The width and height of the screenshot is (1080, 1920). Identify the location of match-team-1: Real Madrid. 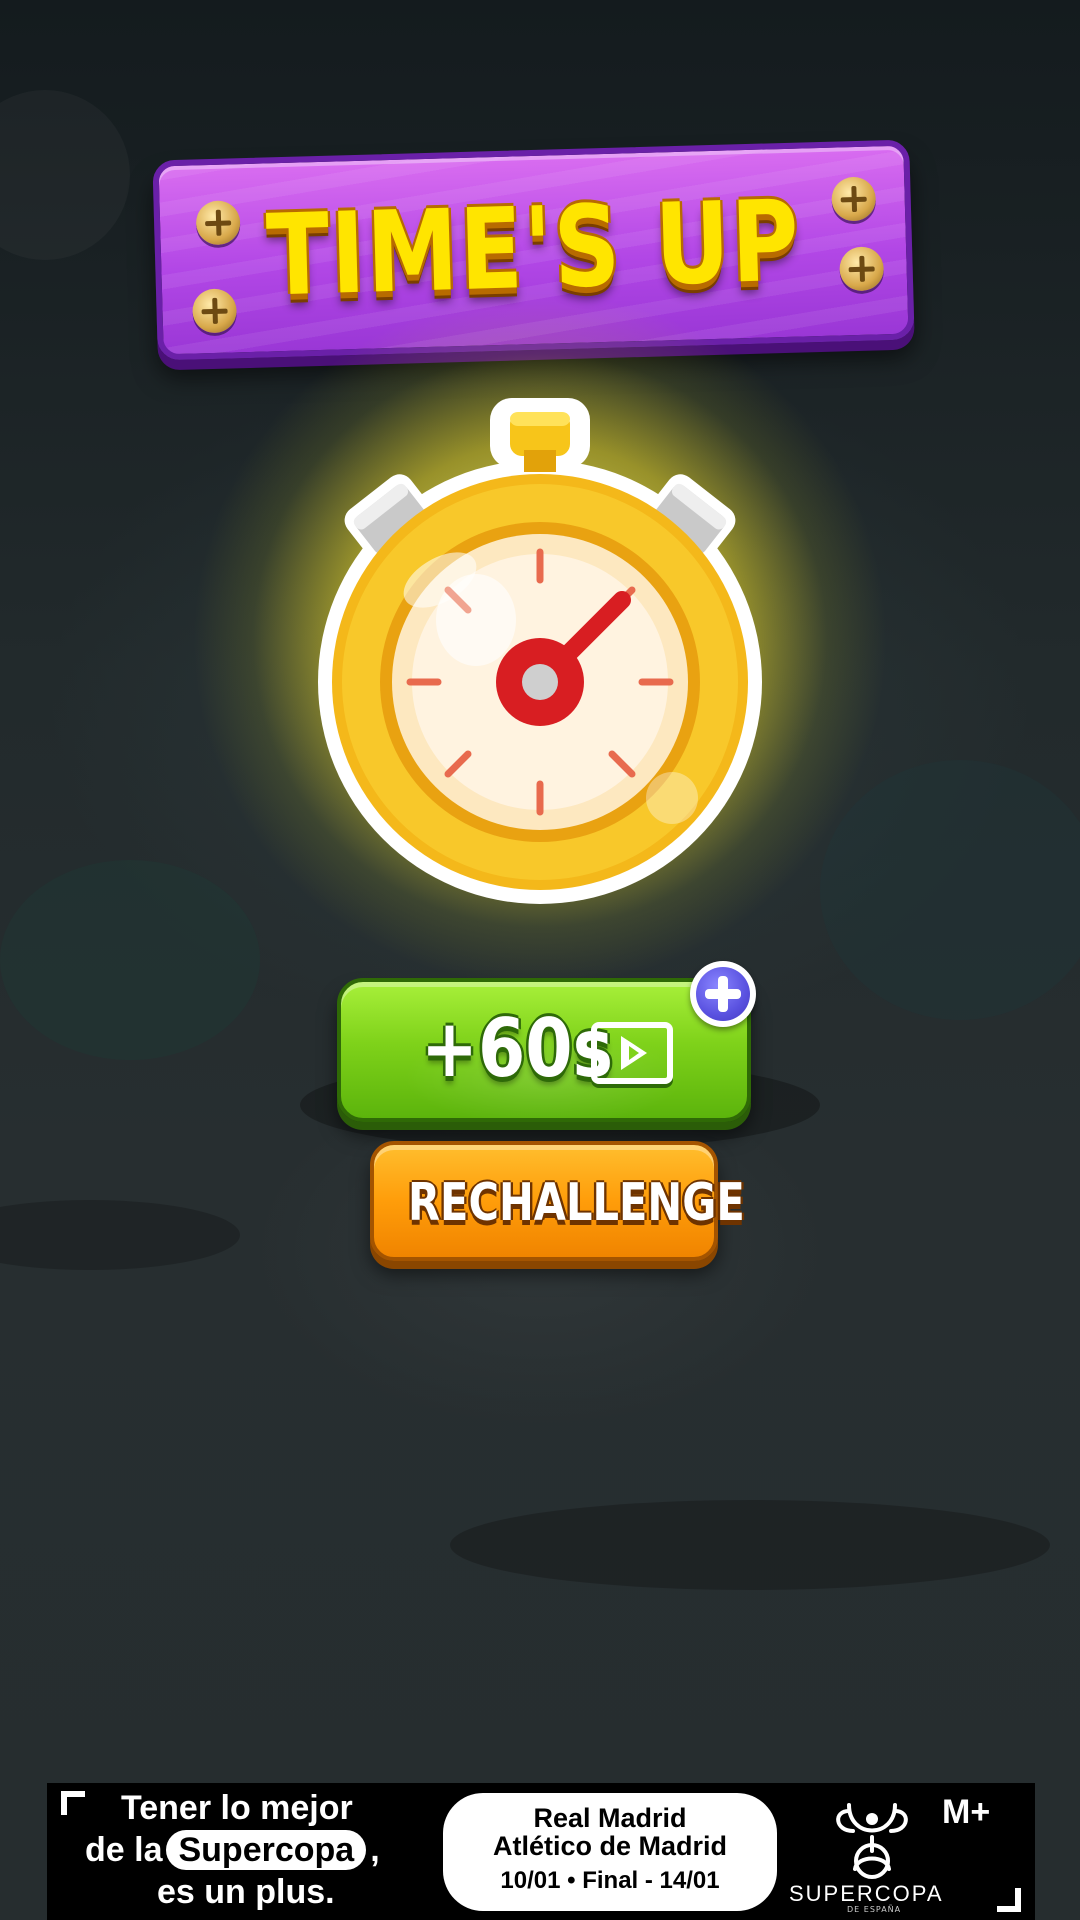
(610, 1818).